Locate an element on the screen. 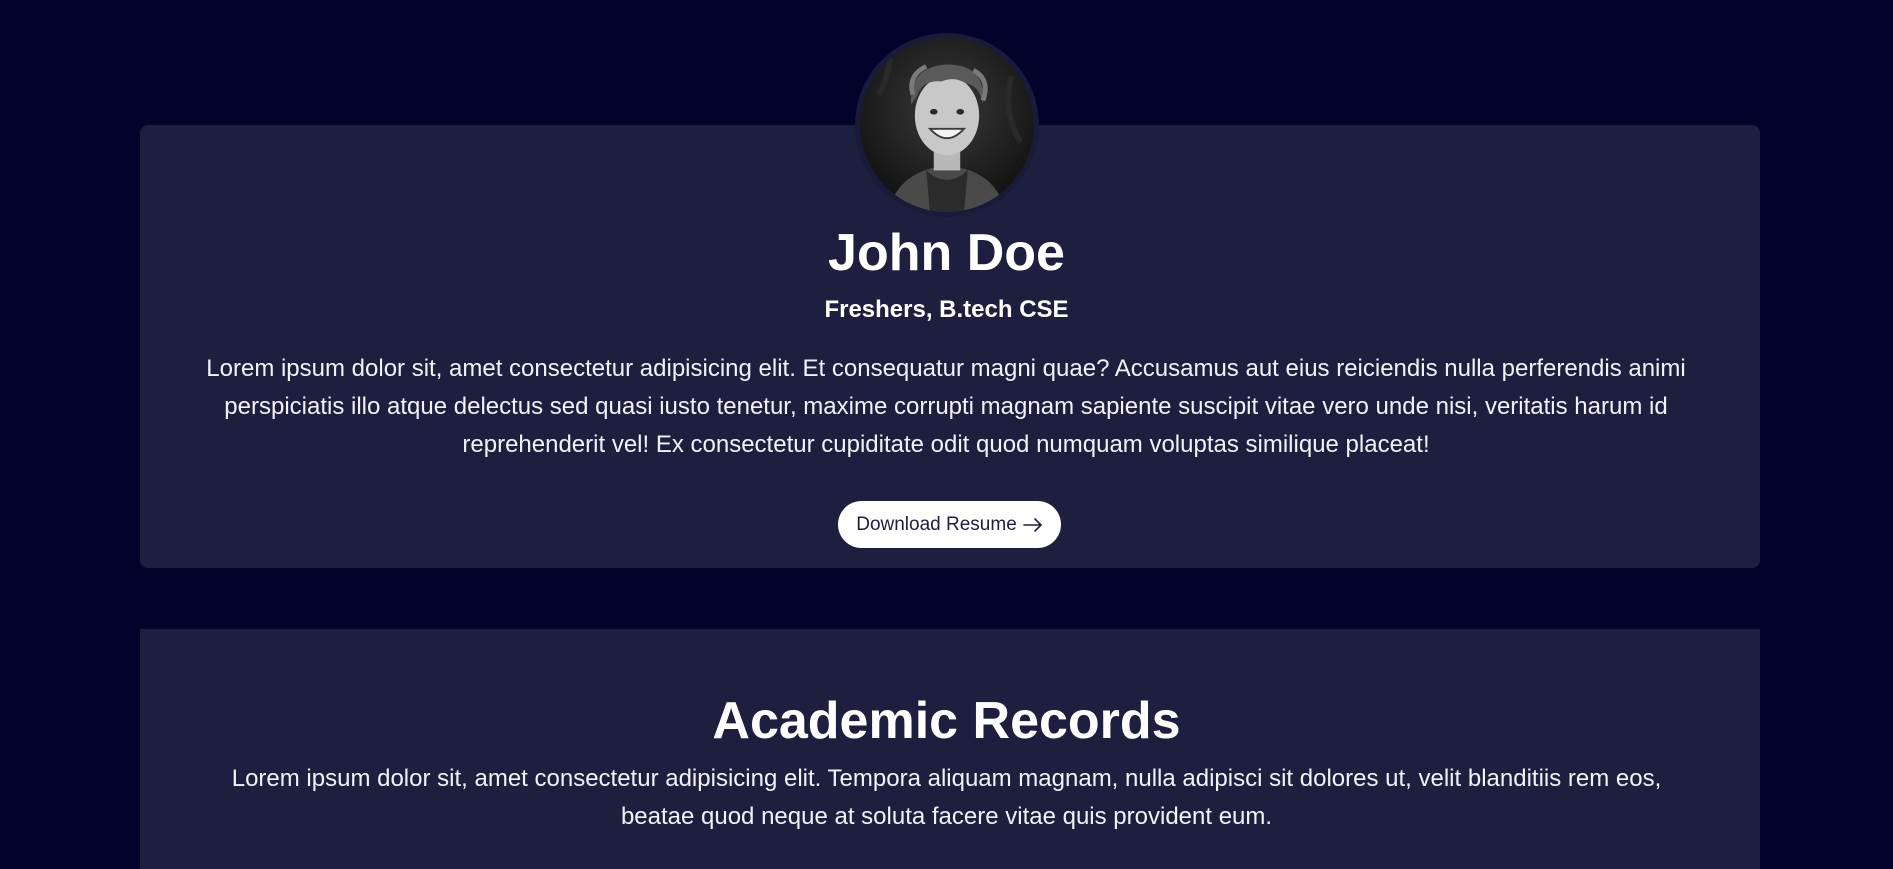 This screenshot has width=1893, height=869. profile-name: John Doe is located at coordinates (946, 253).